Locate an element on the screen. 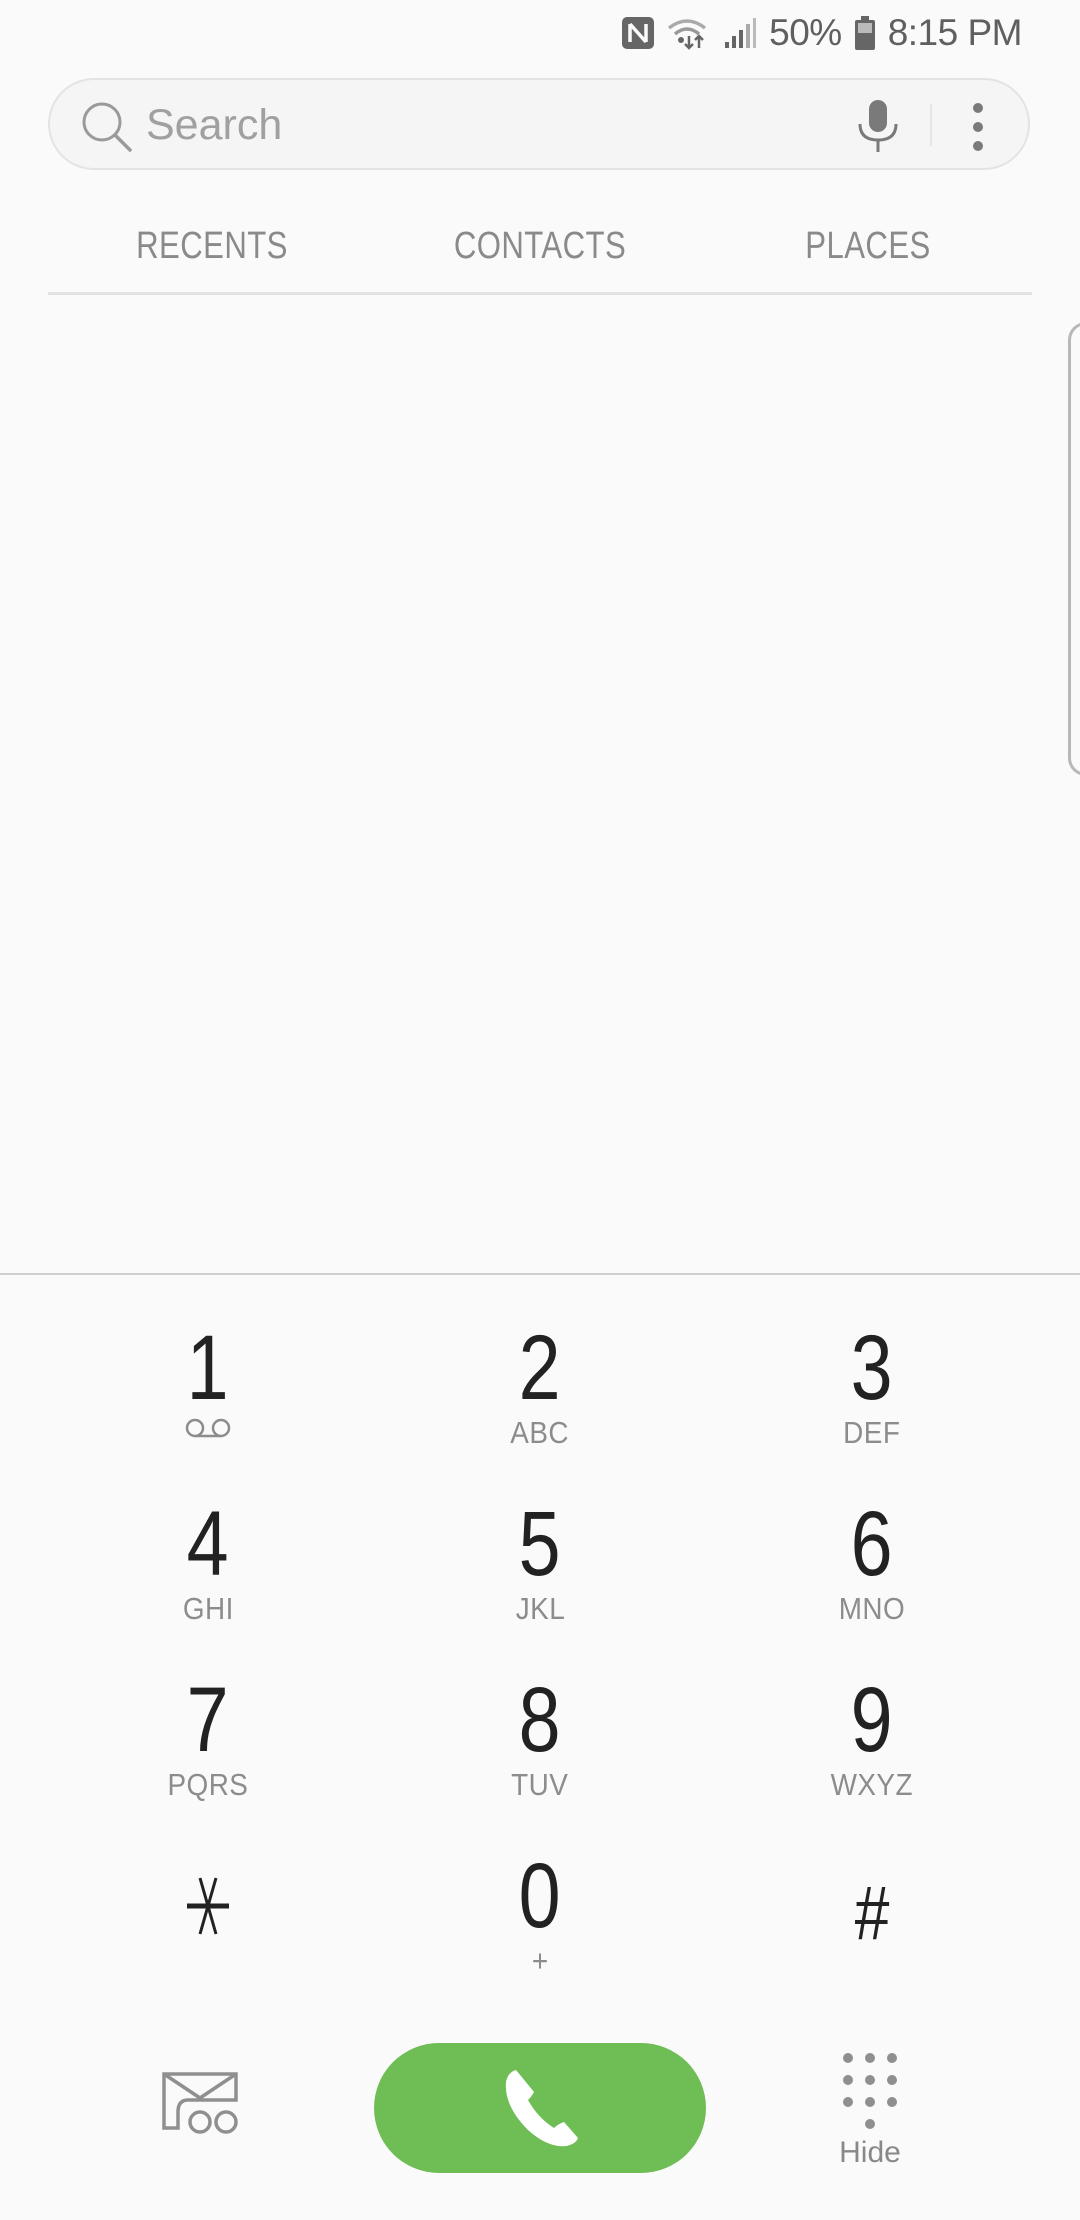 Image resolution: width=1080 pixels, height=2220 pixels. key-letters: TUV is located at coordinates (540, 1784).